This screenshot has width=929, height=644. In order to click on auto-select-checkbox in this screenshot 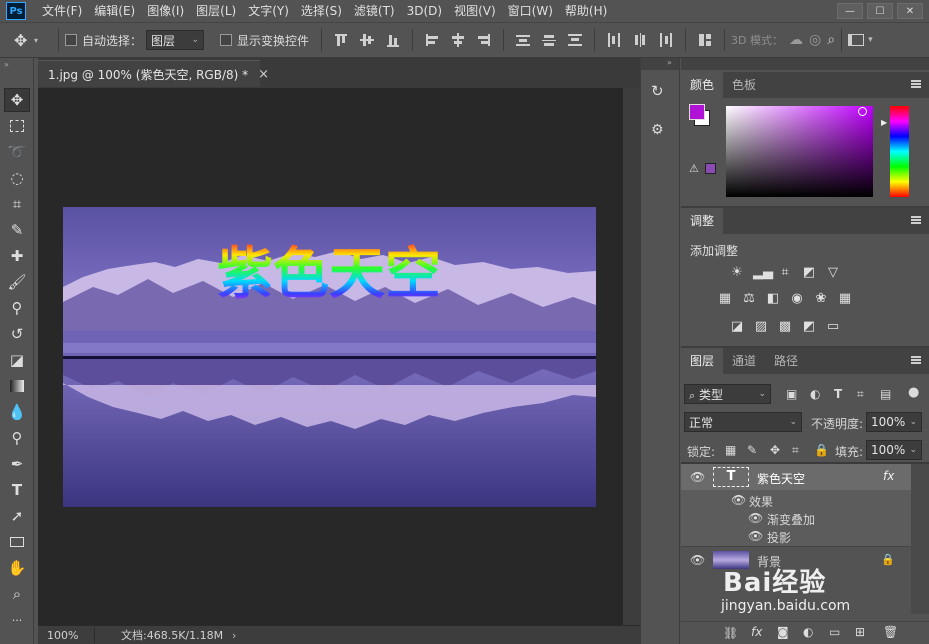, I will do `click(71, 40)`.